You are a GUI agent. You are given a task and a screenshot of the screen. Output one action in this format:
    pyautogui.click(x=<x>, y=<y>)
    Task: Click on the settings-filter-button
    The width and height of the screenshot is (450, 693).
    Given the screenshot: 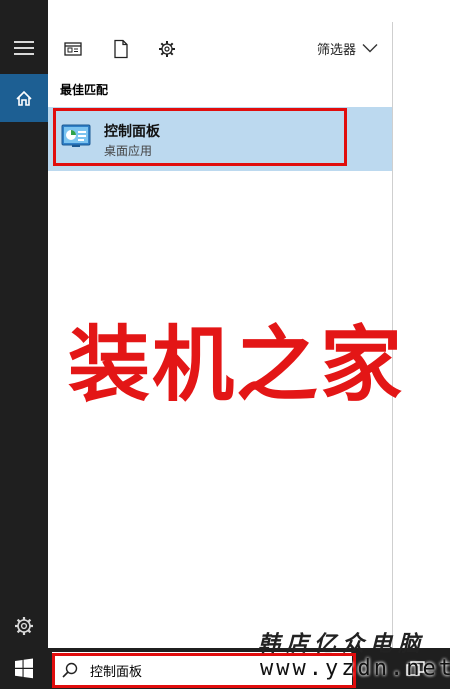 What is the action you would take?
    pyautogui.click(x=167, y=49)
    